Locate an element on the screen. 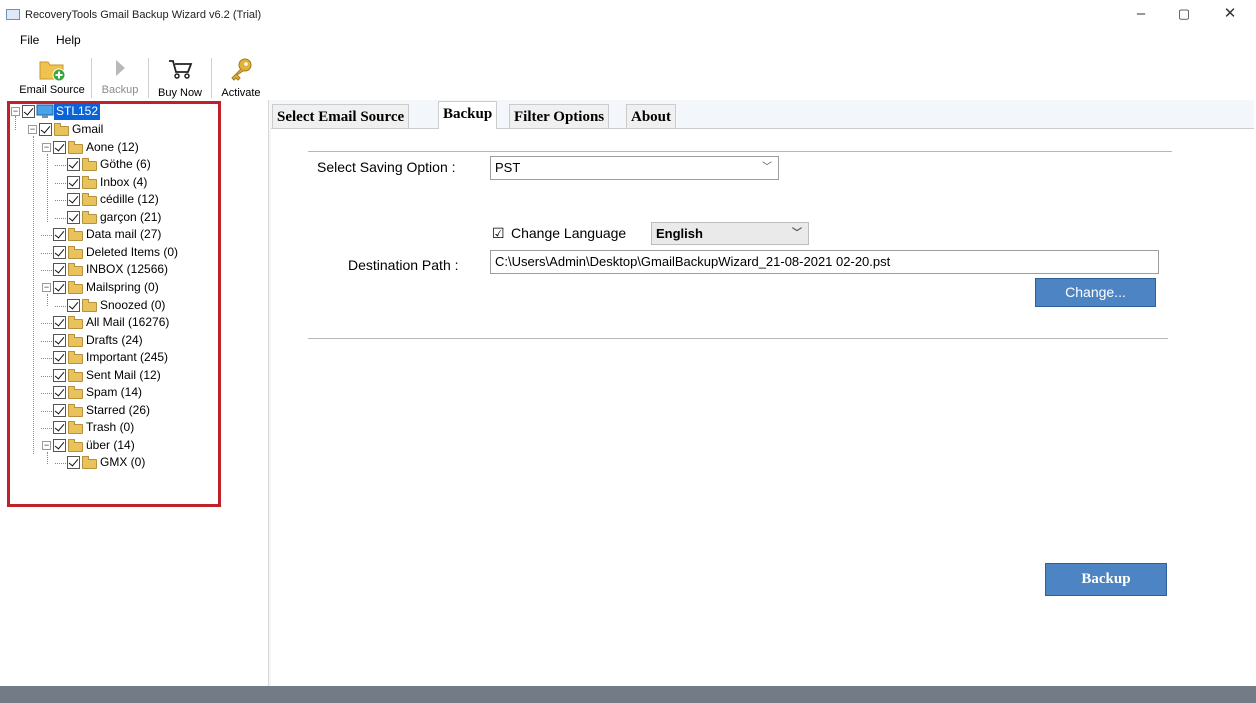 Image resolution: width=1256 pixels, height=703 pixels. minimize-button: – is located at coordinates (1141, 14).